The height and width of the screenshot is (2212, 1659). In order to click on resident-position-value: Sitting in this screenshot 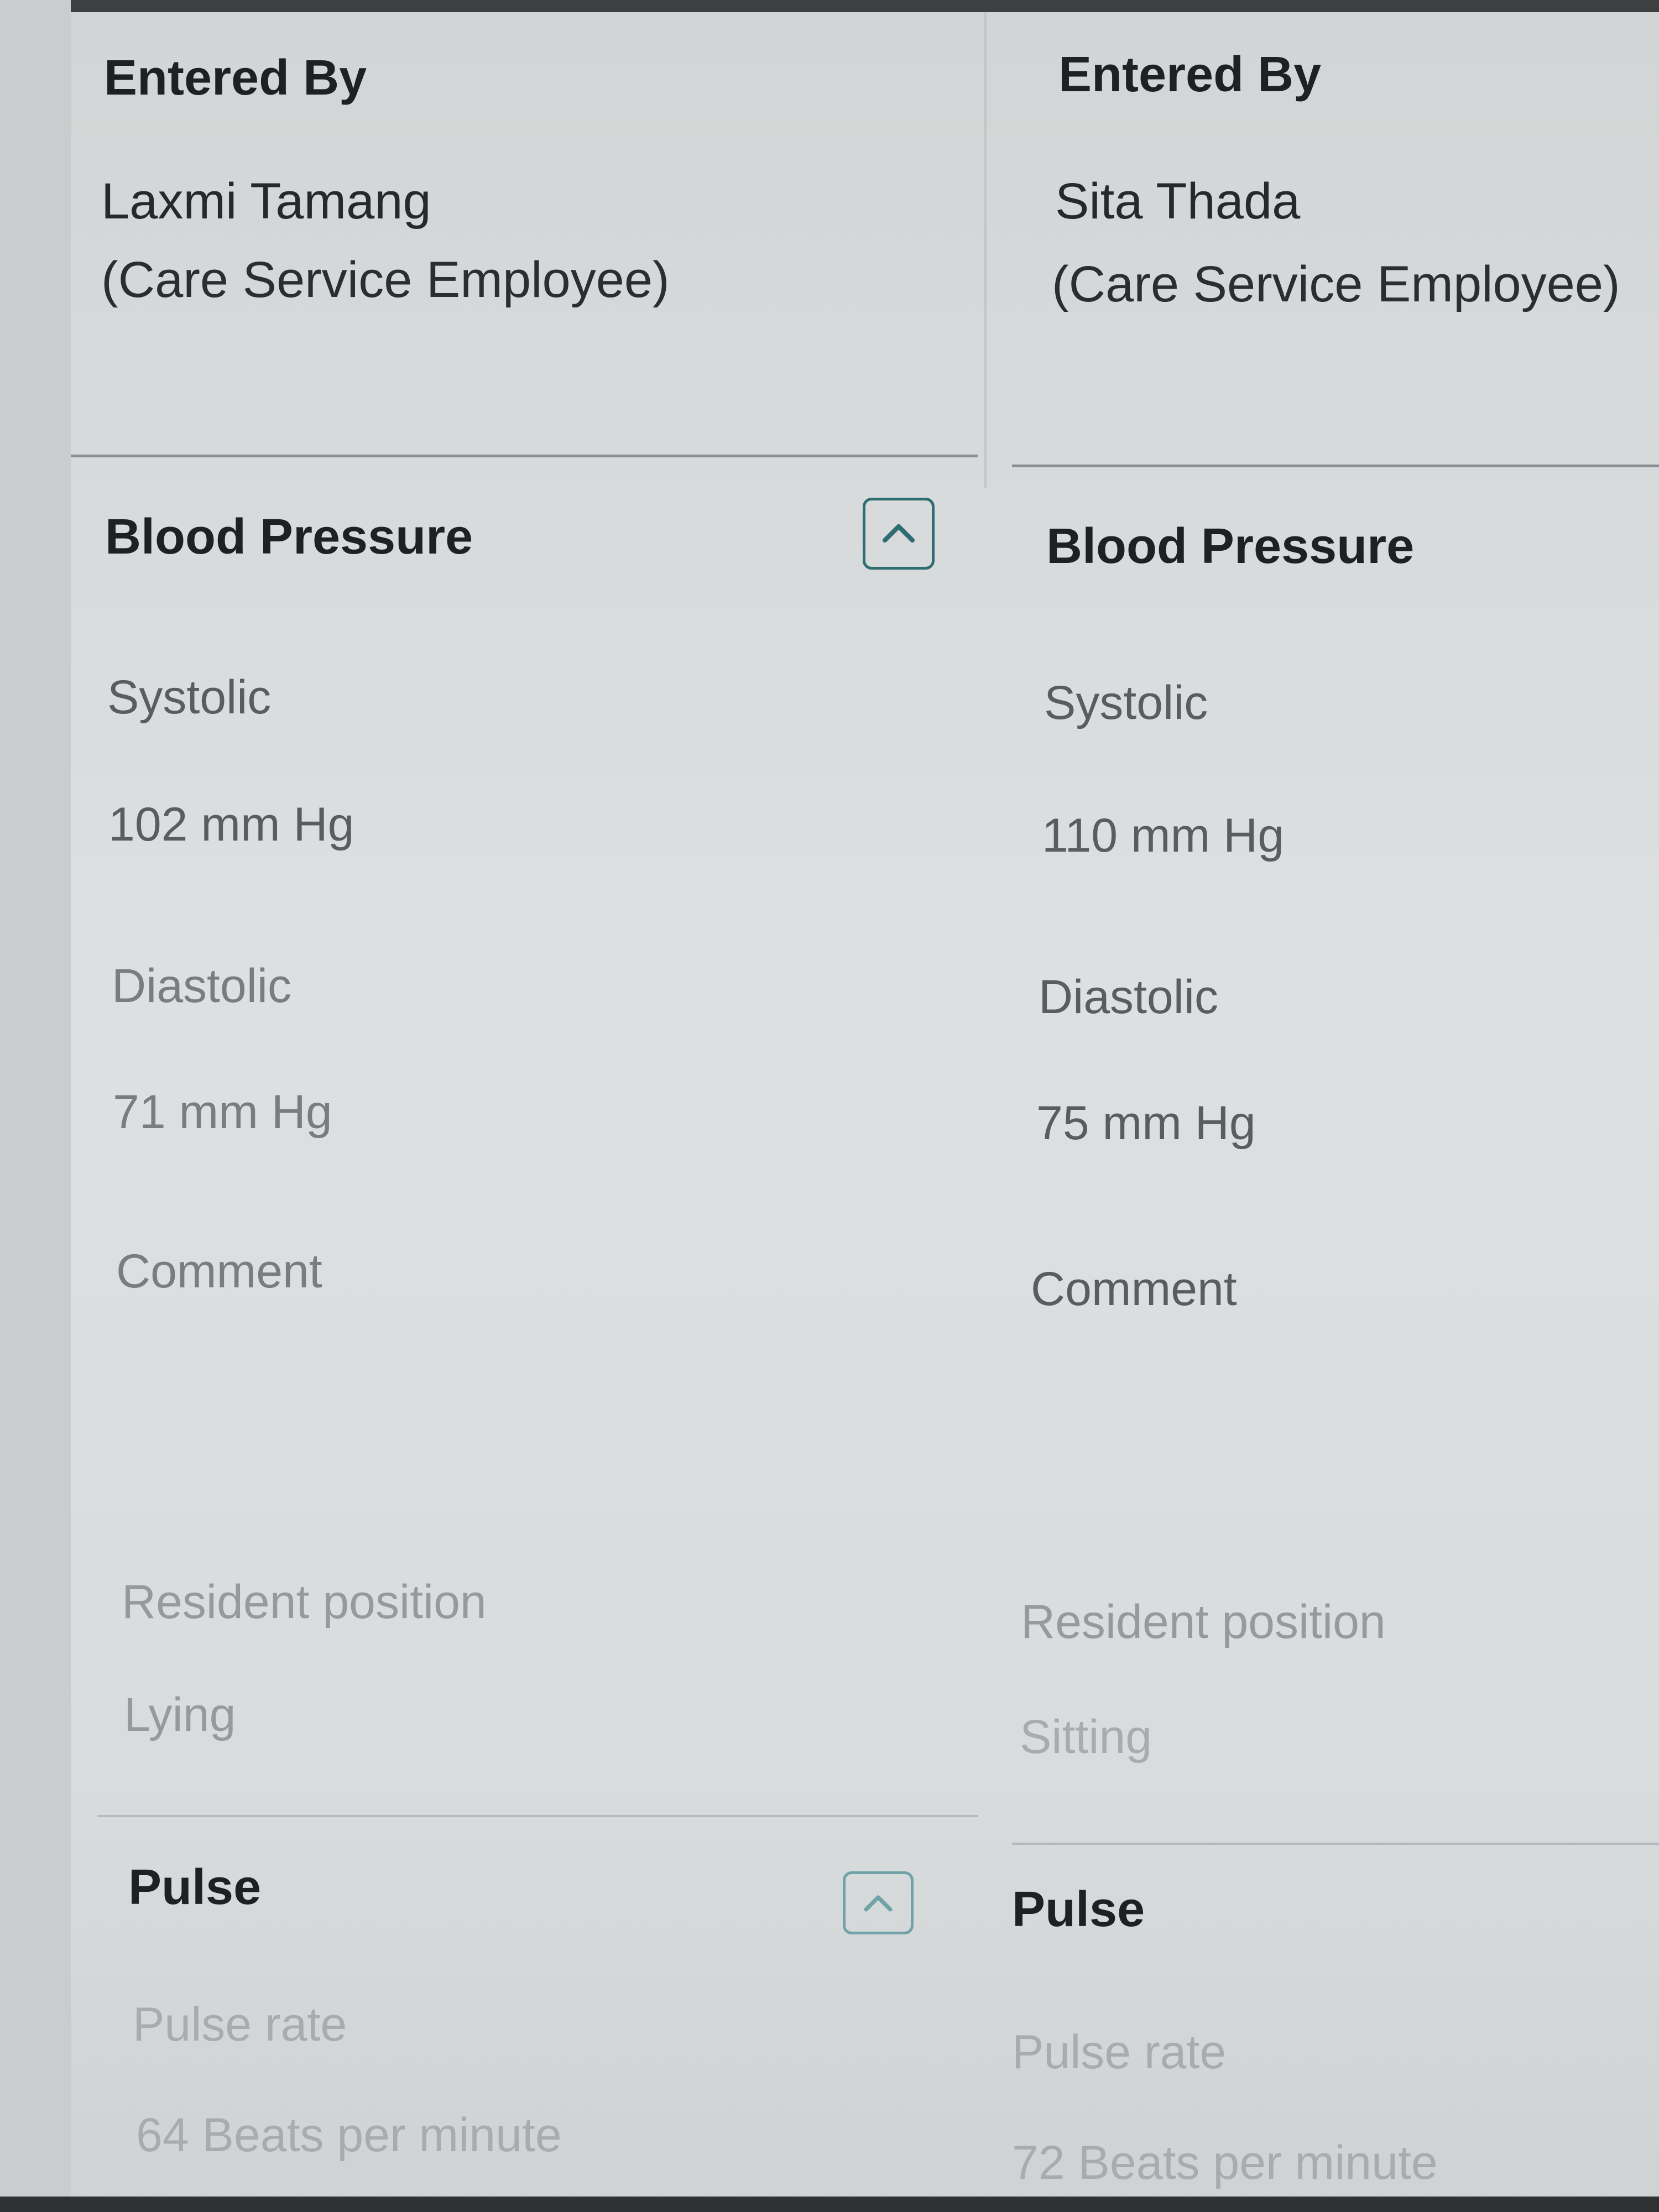, I will do `click(1086, 1737)`.